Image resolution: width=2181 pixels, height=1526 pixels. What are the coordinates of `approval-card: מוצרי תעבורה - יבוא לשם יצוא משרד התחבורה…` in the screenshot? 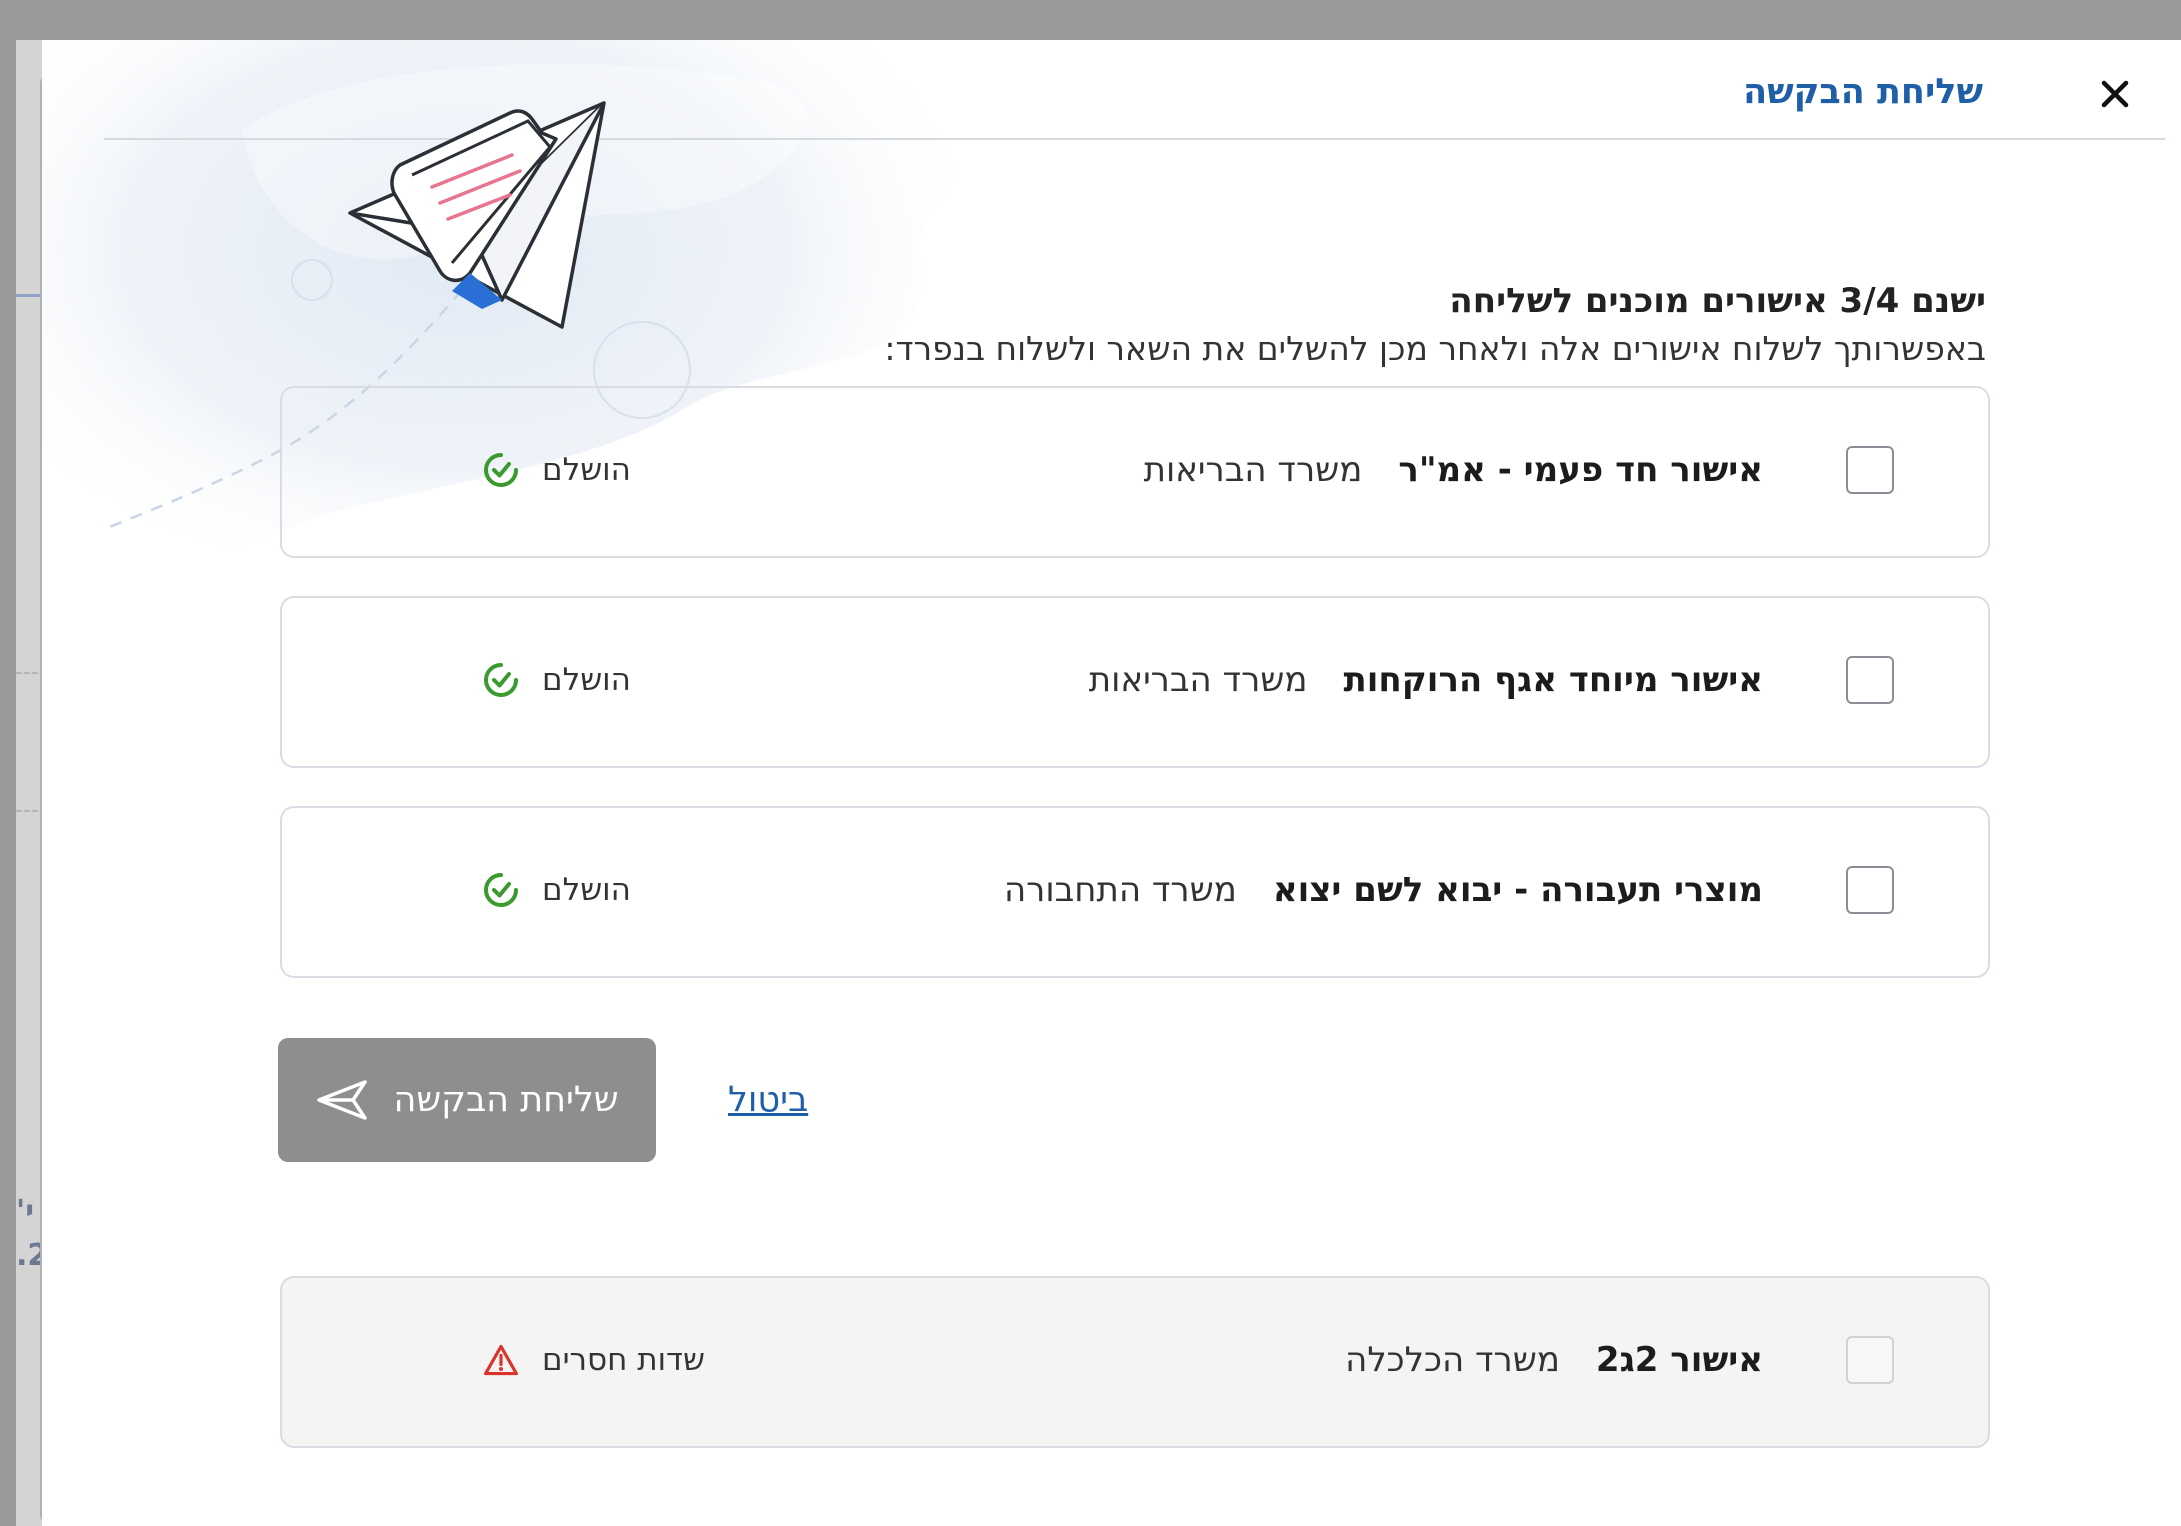 It's located at (1135, 892).